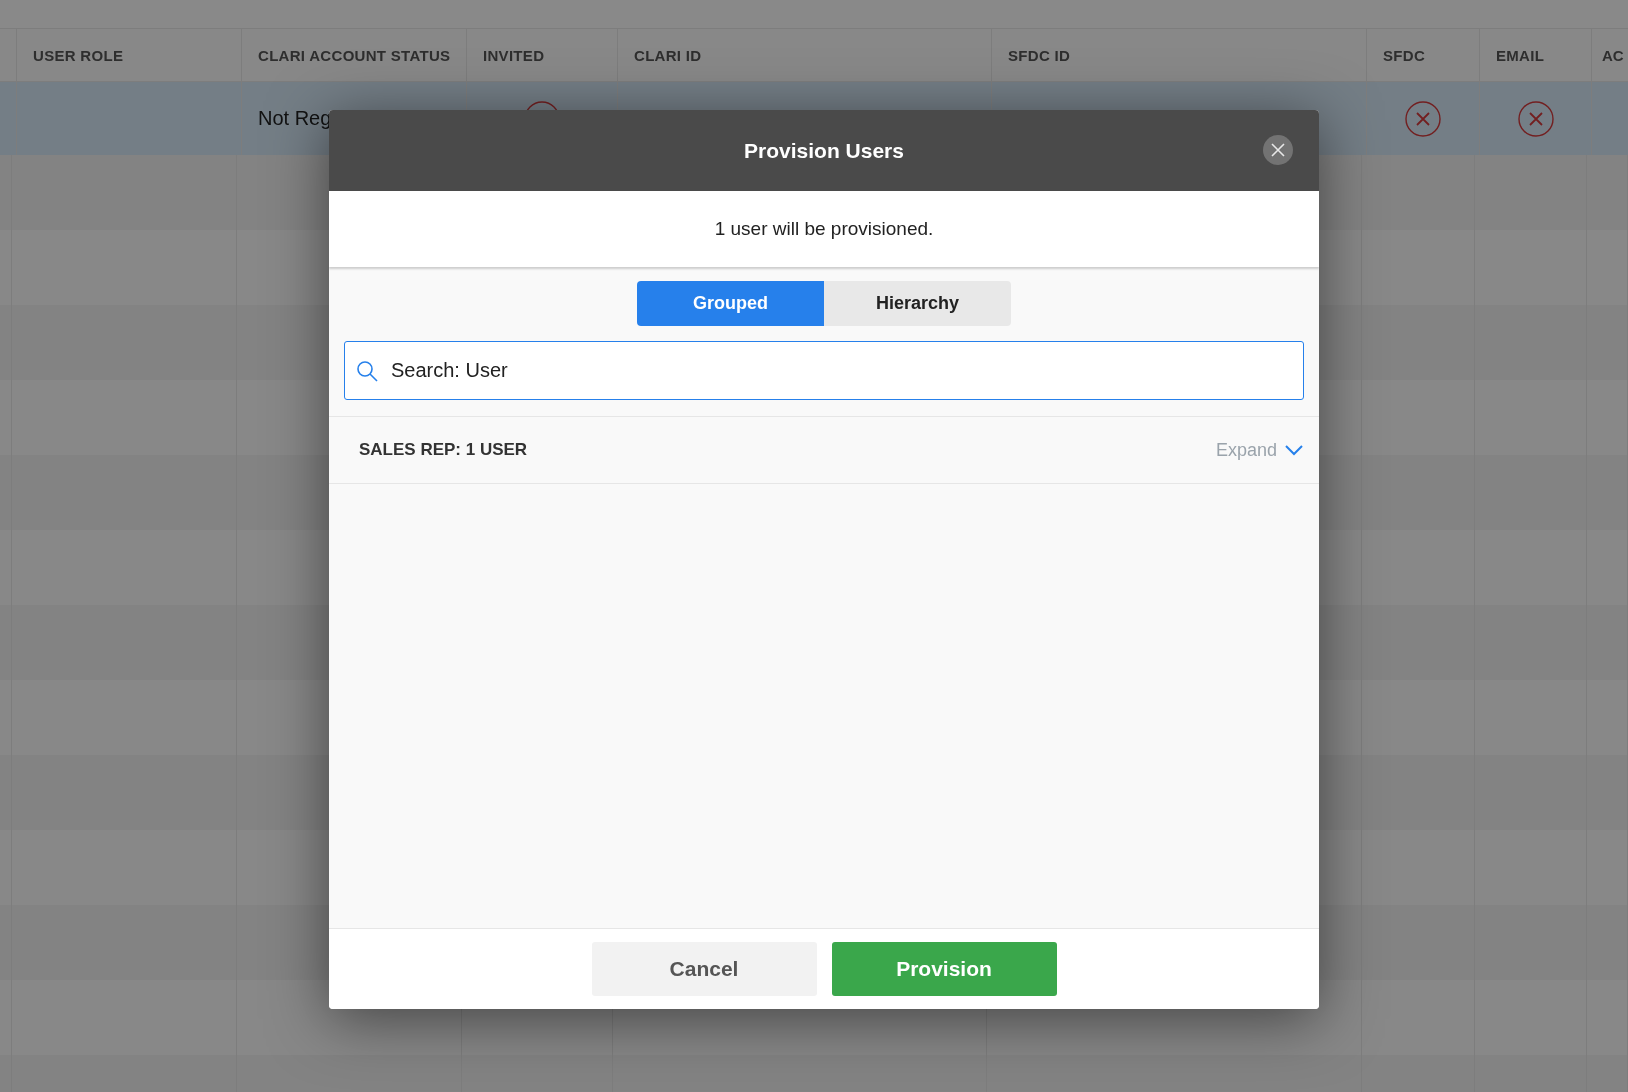  I want to click on dialog-title: Provision Users, so click(824, 150).